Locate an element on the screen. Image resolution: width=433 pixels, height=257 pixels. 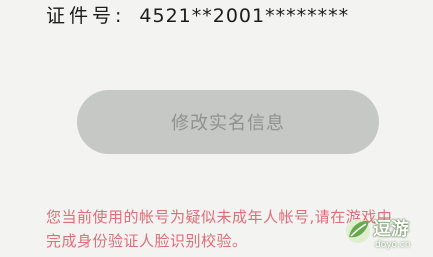
id-number-row: 证件号: 4521**2001******** is located at coordinates (197, 16).